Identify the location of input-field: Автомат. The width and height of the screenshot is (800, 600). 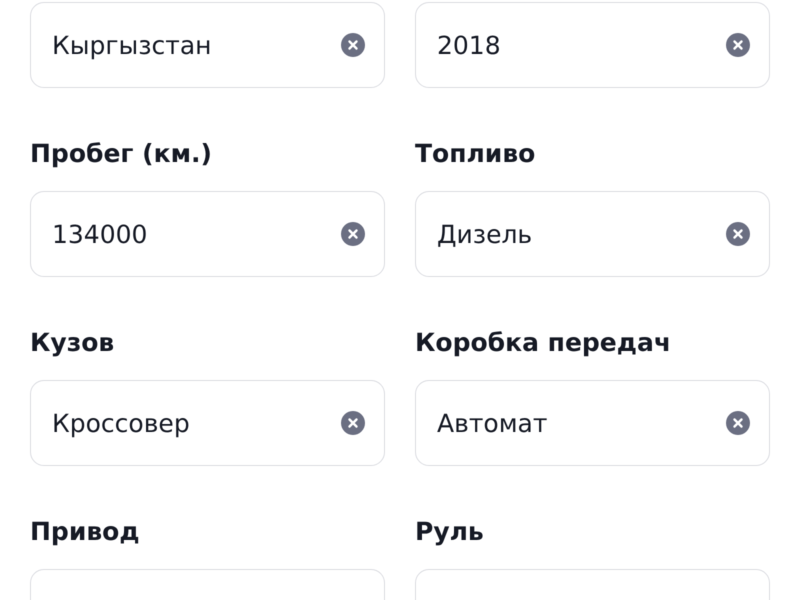
(592, 423).